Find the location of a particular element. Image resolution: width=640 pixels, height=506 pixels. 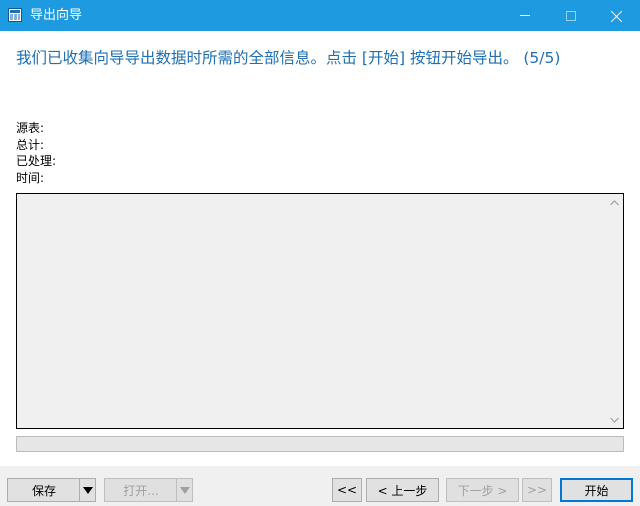

close-button is located at coordinates (617, 15).